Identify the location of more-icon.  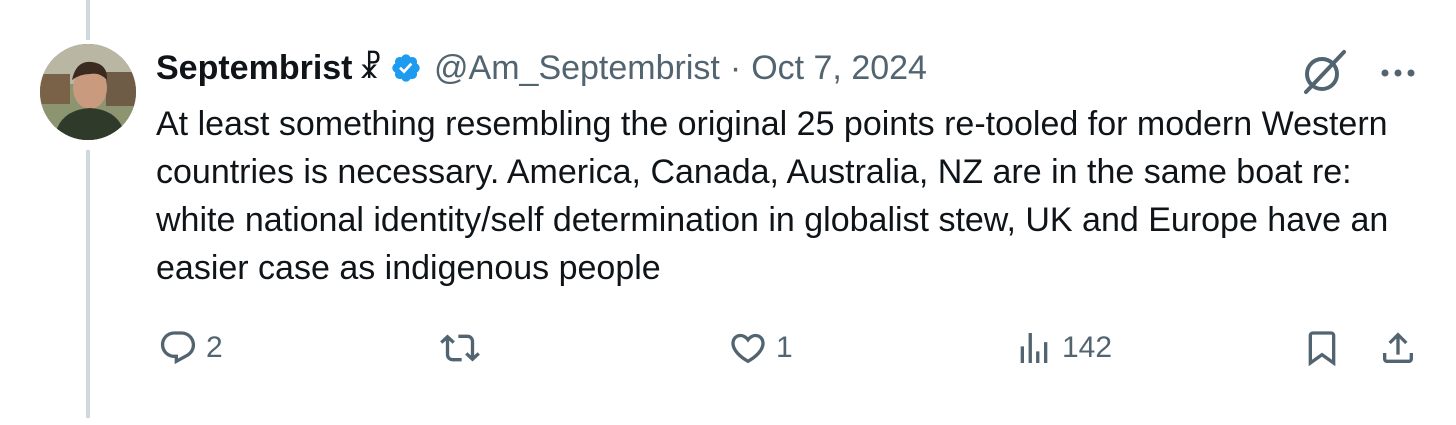
(1398, 74).